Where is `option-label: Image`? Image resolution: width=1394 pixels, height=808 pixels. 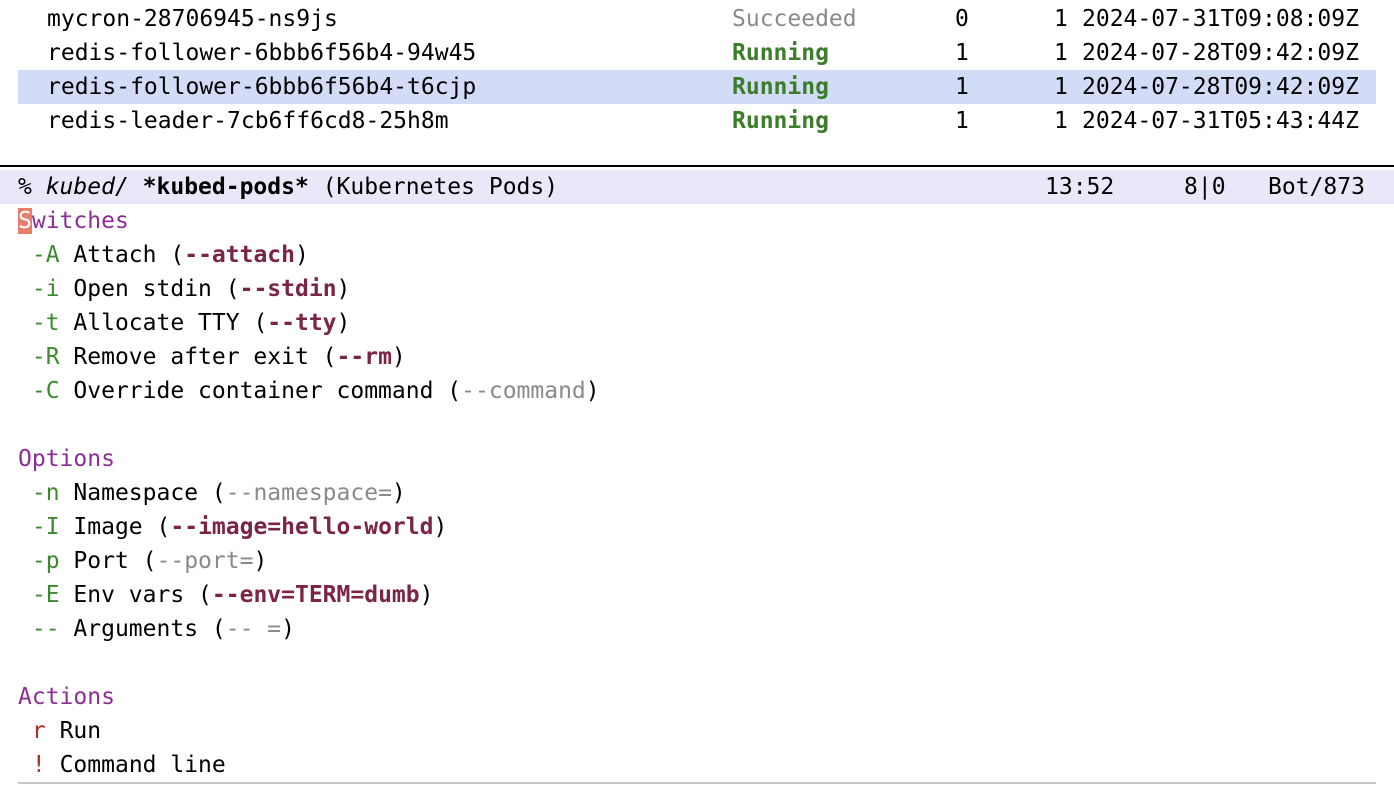 option-label: Image is located at coordinates (108, 527).